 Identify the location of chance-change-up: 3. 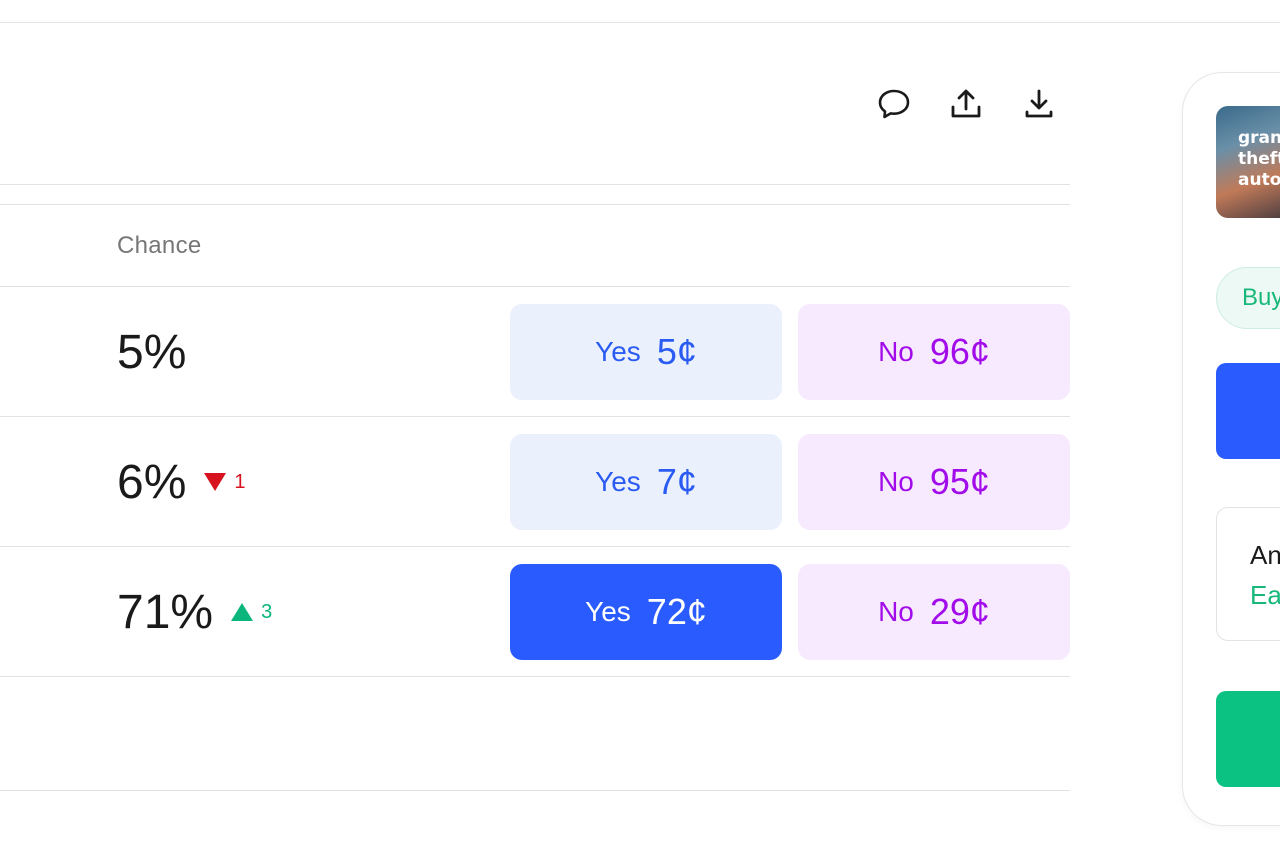
(251, 612).